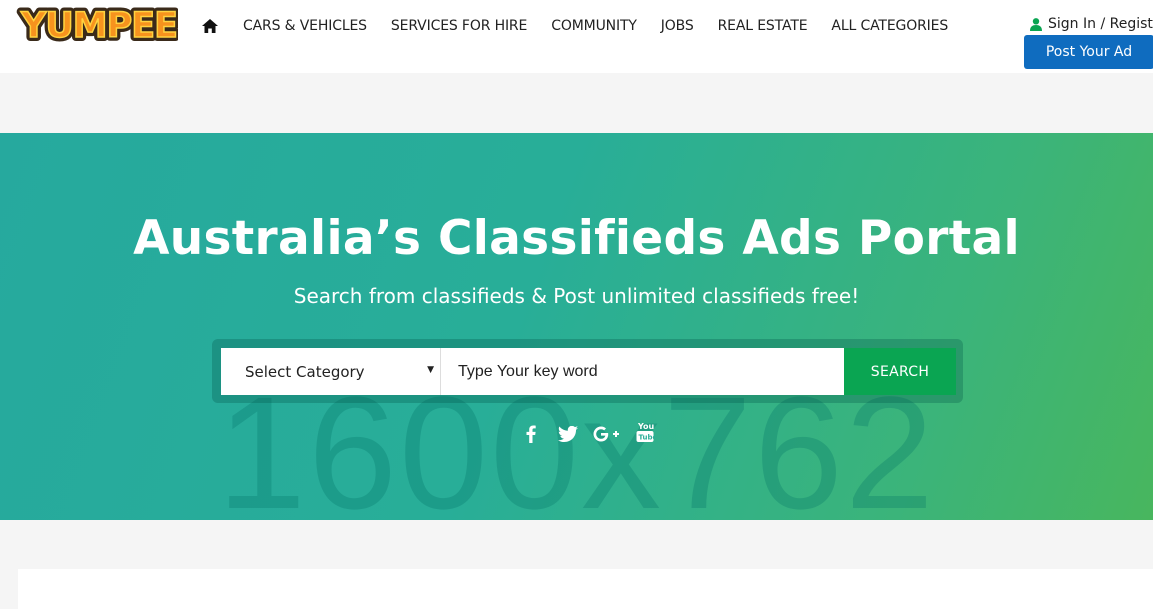  I want to click on signin-label: Sign In / Registe, so click(1100, 24).